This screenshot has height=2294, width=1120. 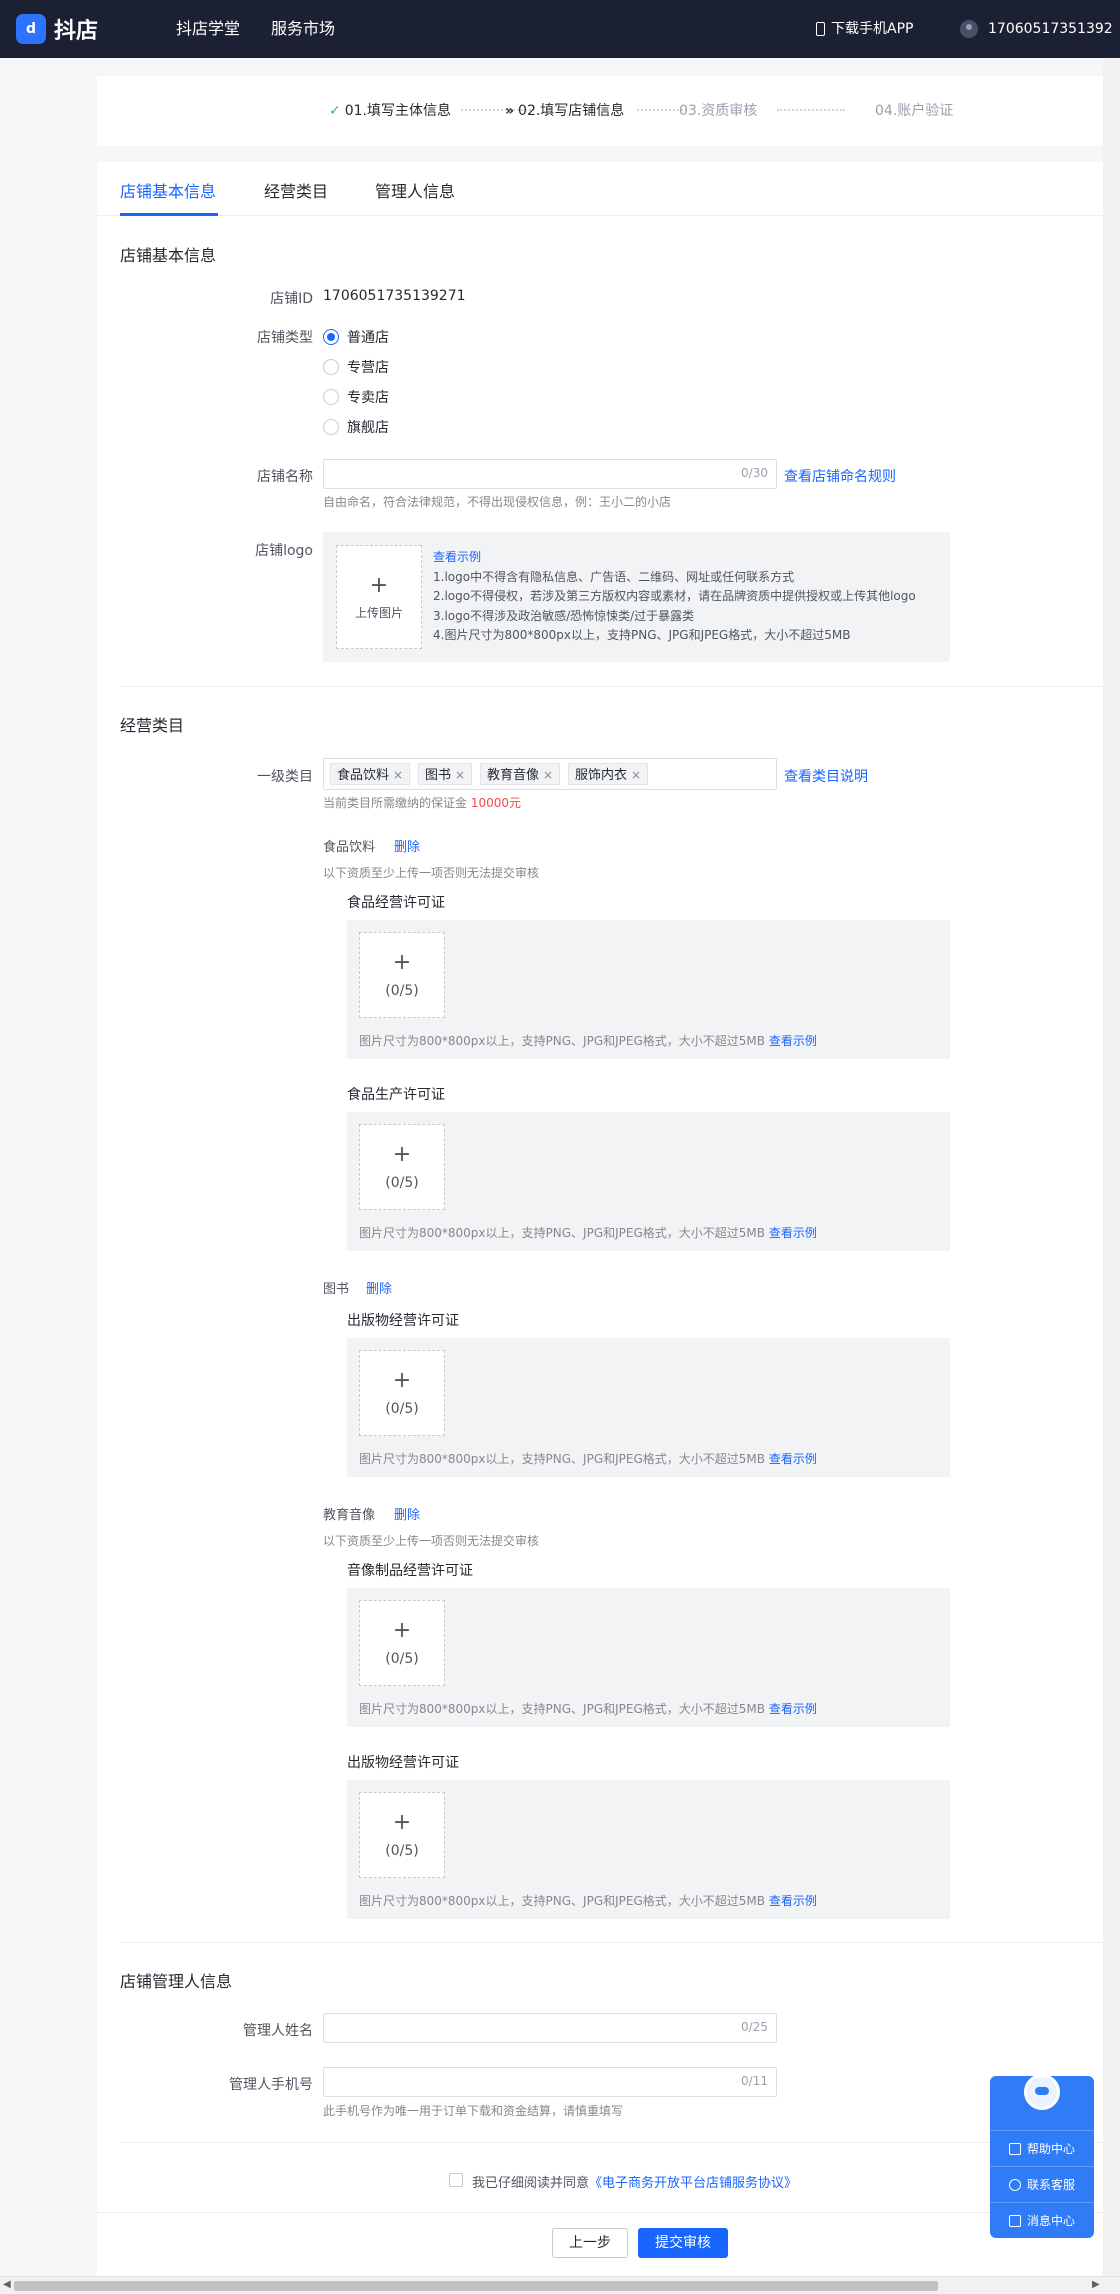 I want to click on horizontal-scrollbar: ◀ ▶, so click(x=560, y=2285).